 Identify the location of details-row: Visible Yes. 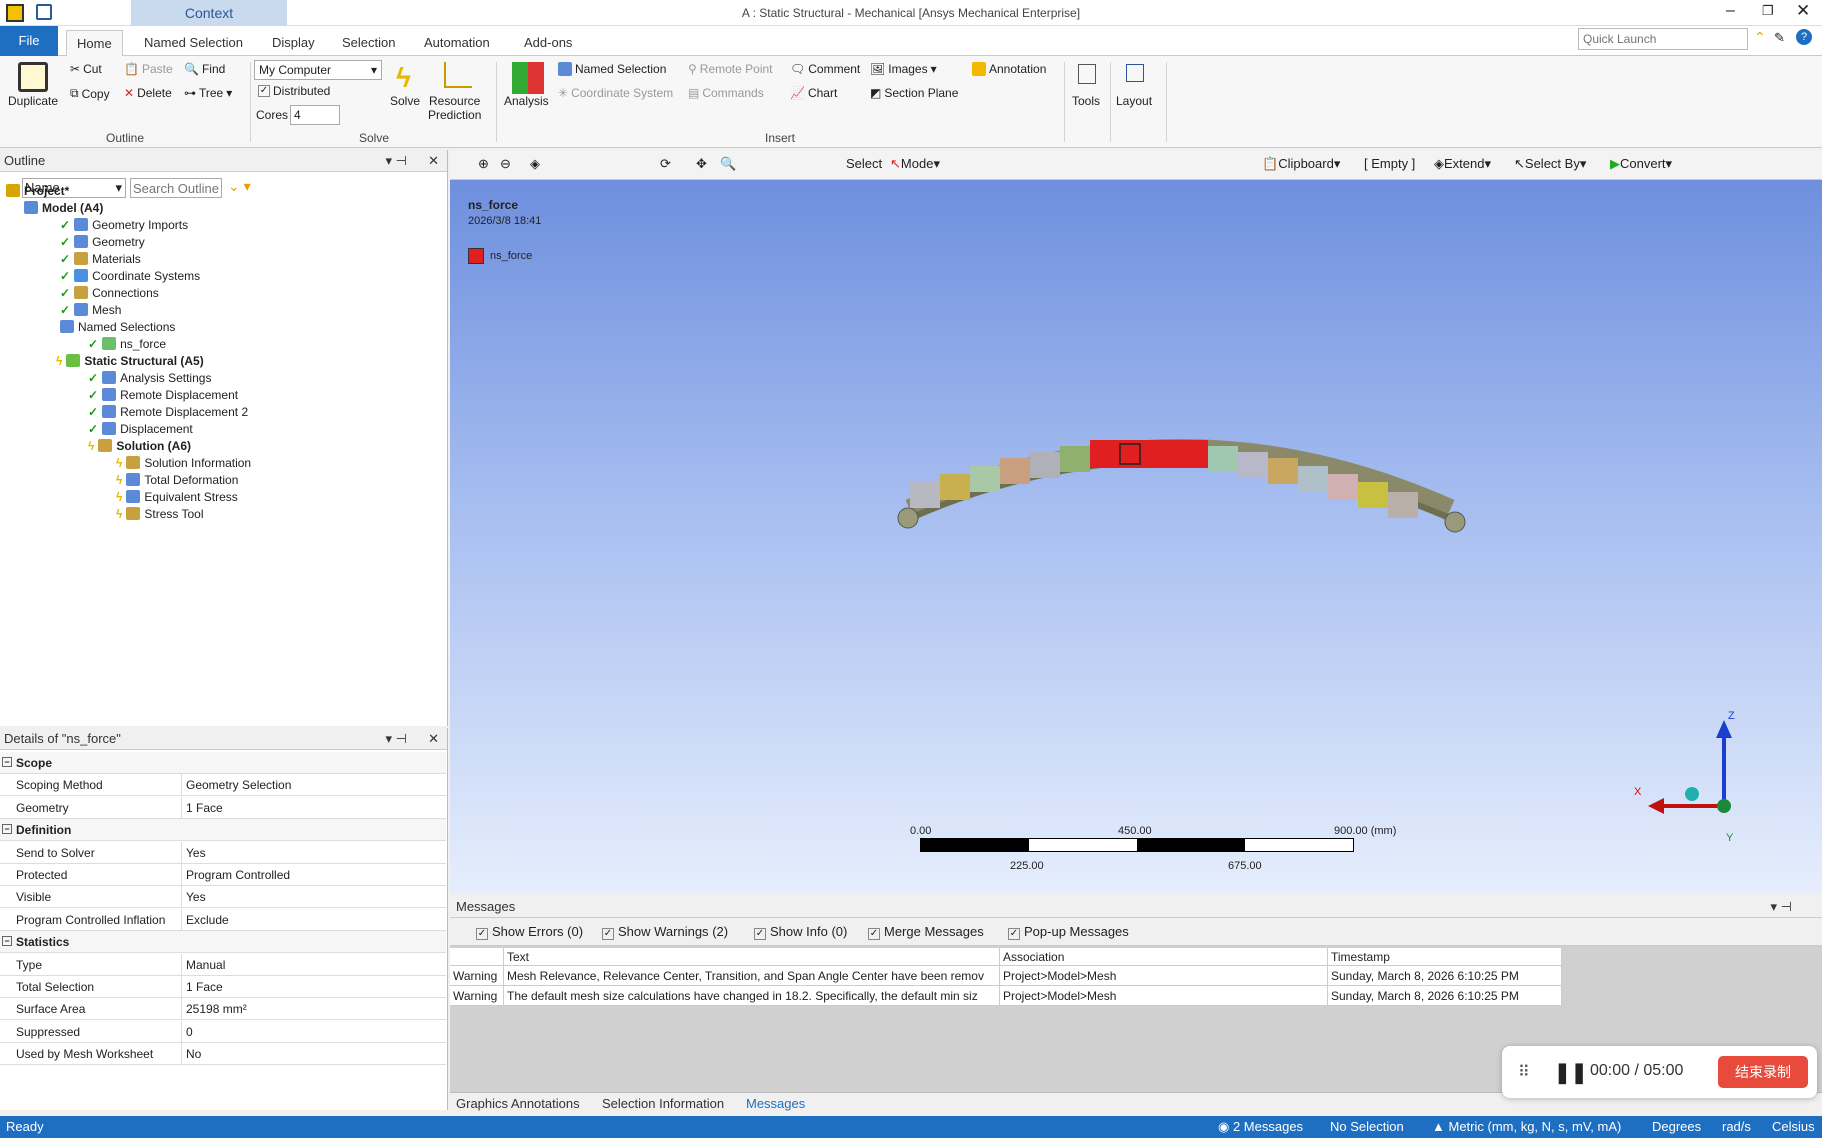
(223, 897).